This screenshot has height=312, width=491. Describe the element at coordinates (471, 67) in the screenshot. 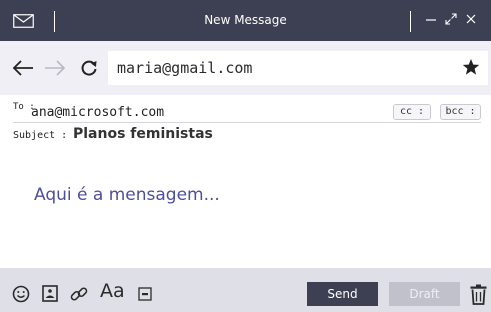

I see `star-icon` at that location.